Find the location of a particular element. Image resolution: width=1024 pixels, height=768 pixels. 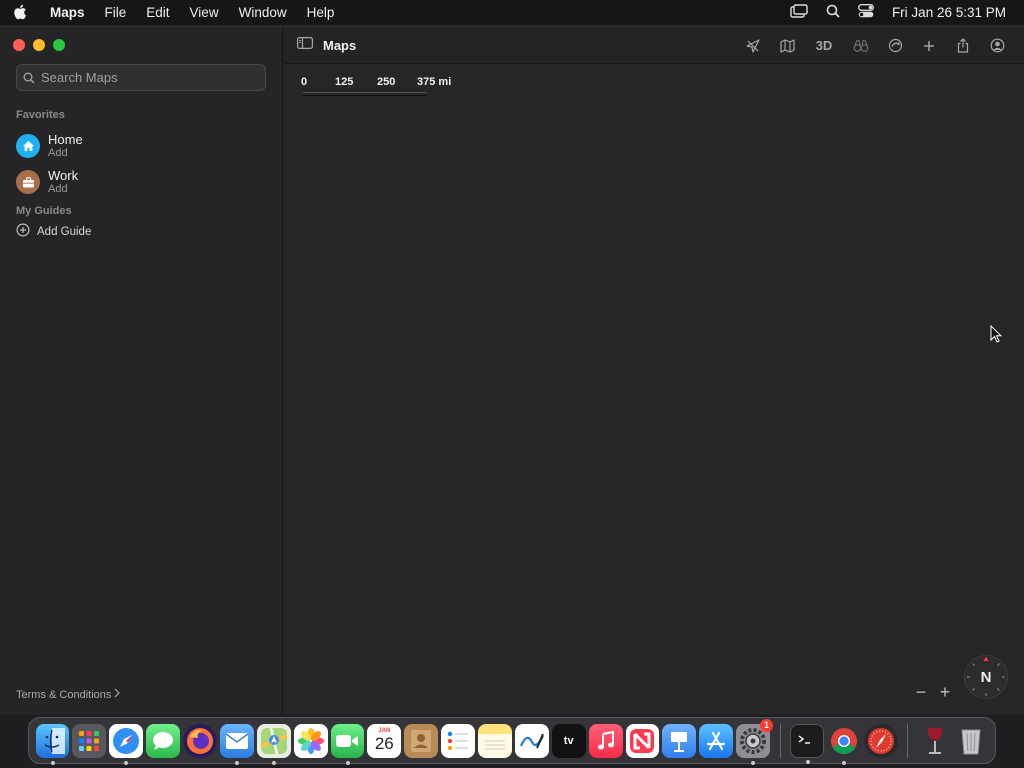

dock-photos is located at coordinates (310, 740).